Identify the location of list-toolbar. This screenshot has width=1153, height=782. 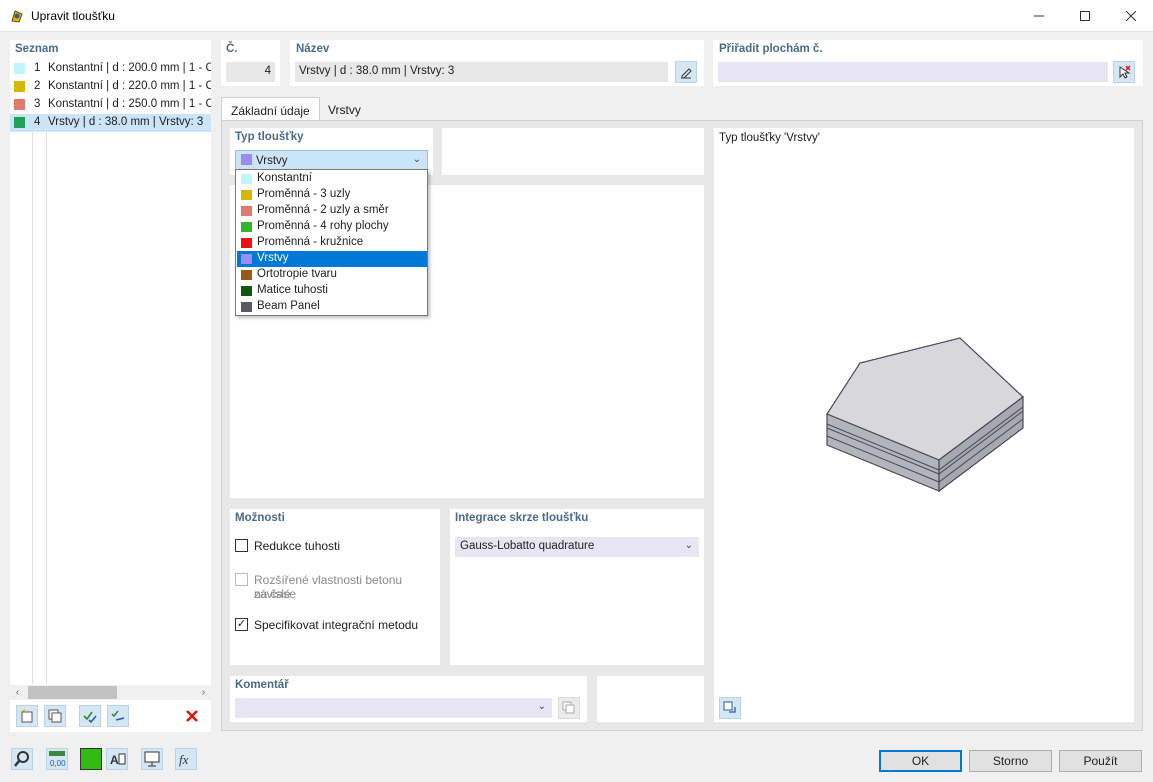
(110, 716).